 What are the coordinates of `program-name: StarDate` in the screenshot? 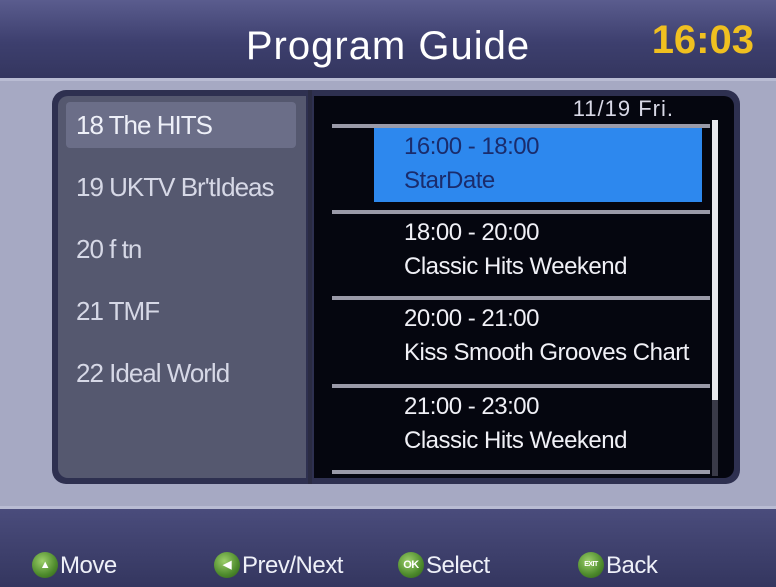 It's located at (449, 180).